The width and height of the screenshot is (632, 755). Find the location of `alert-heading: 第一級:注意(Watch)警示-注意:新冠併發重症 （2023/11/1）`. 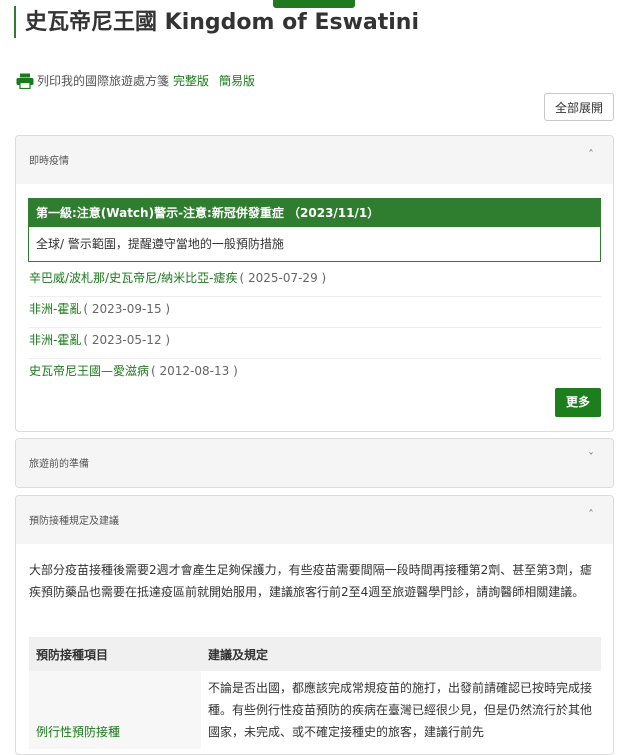

alert-heading: 第一級:注意(Watch)警示-注意:新冠併發重症 （2023/11/1） is located at coordinates (314, 213).